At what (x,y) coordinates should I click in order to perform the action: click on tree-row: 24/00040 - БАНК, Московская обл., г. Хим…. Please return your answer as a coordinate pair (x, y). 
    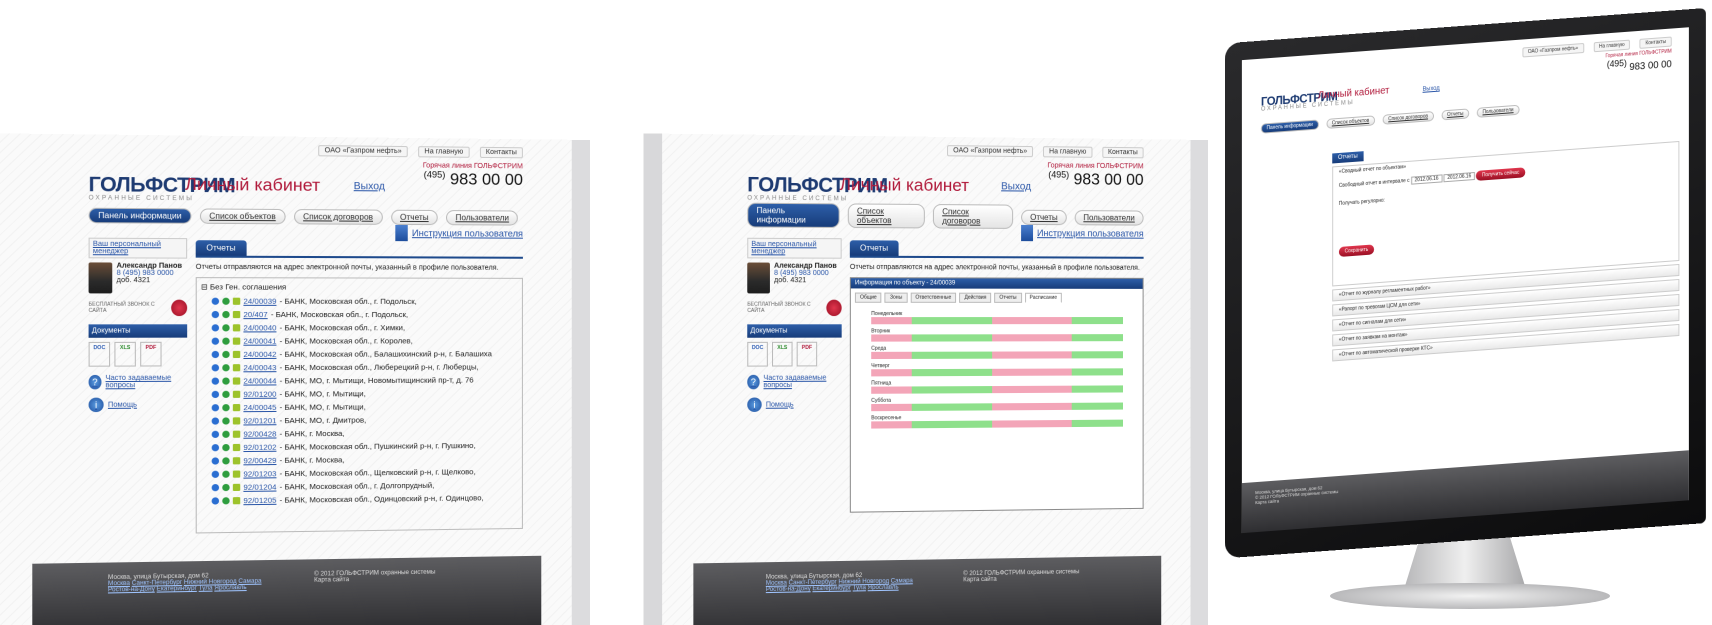
    Looking at the image, I should click on (359, 328).